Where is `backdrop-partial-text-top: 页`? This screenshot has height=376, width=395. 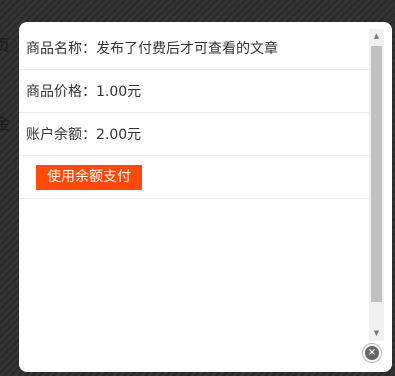 backdrop-partial-text-top: 页 is located at coordinates (5, 45).